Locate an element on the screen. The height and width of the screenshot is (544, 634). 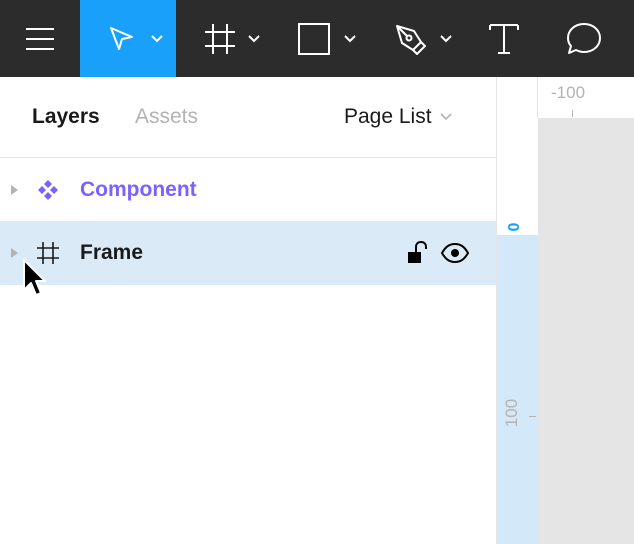
component-icon is located at coordinates (48, 190).